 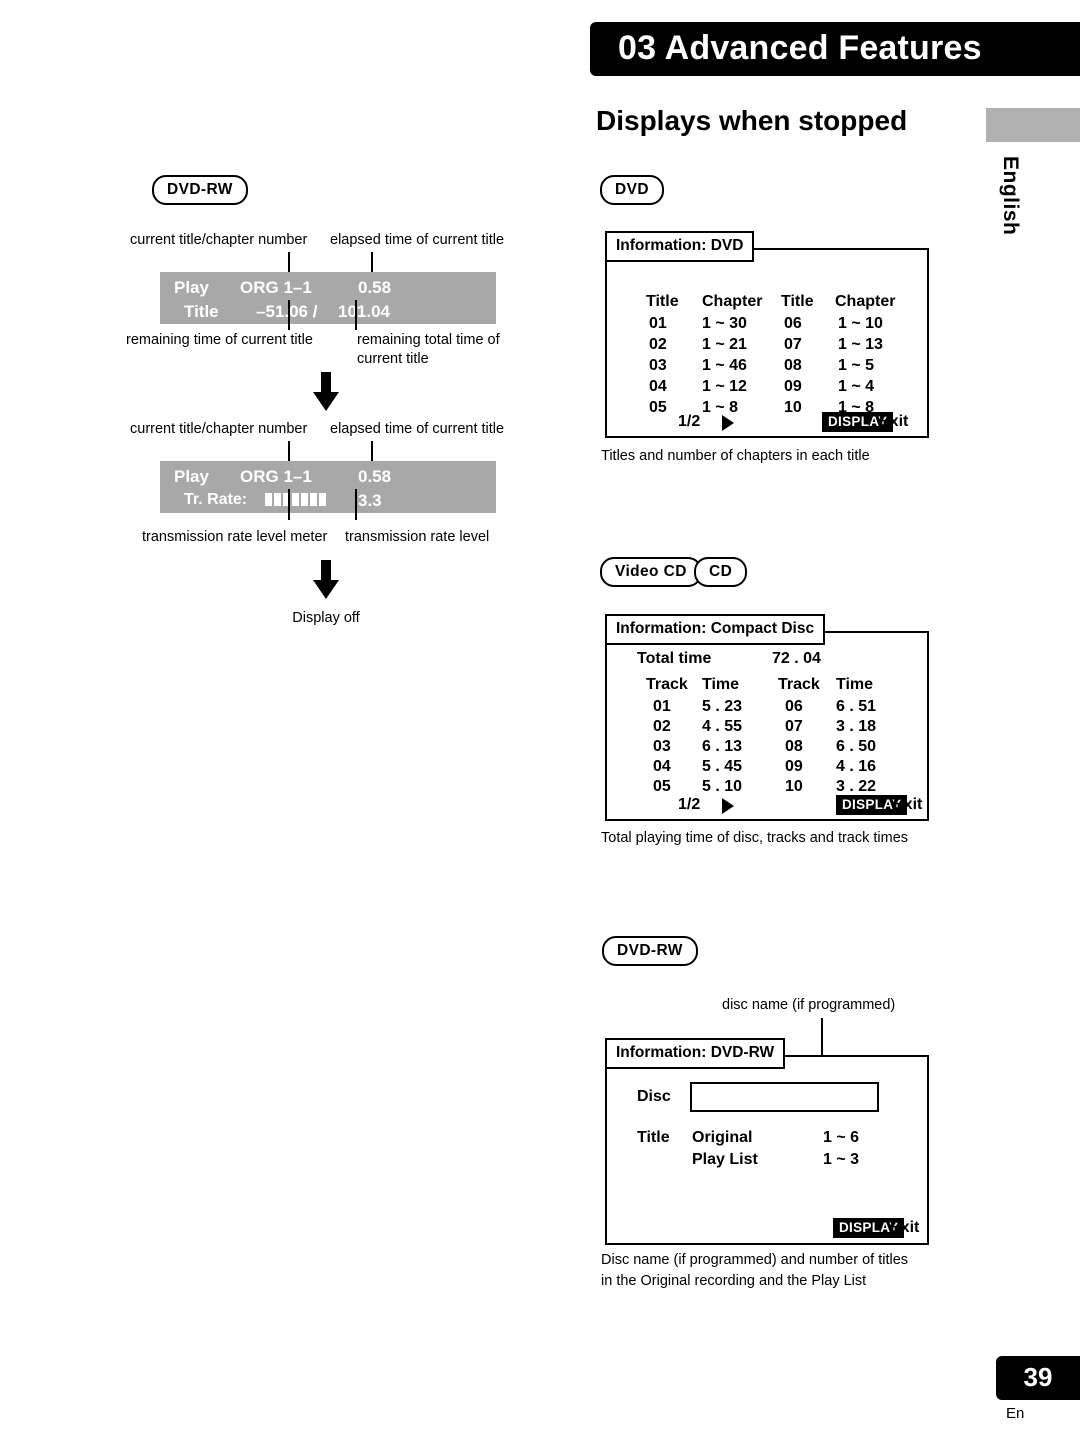 I want to click on table-row: 1 ~ 30, so click(x=724, y=323).